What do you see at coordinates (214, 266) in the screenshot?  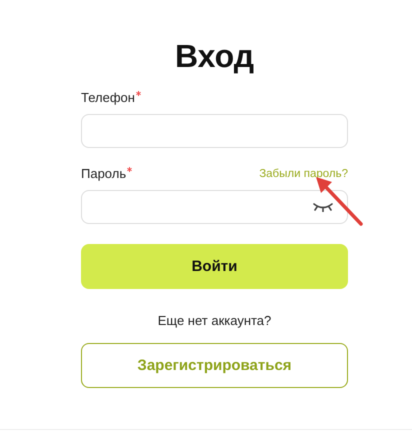 I see `login-button: Войти` at bounding box center [214, 266].